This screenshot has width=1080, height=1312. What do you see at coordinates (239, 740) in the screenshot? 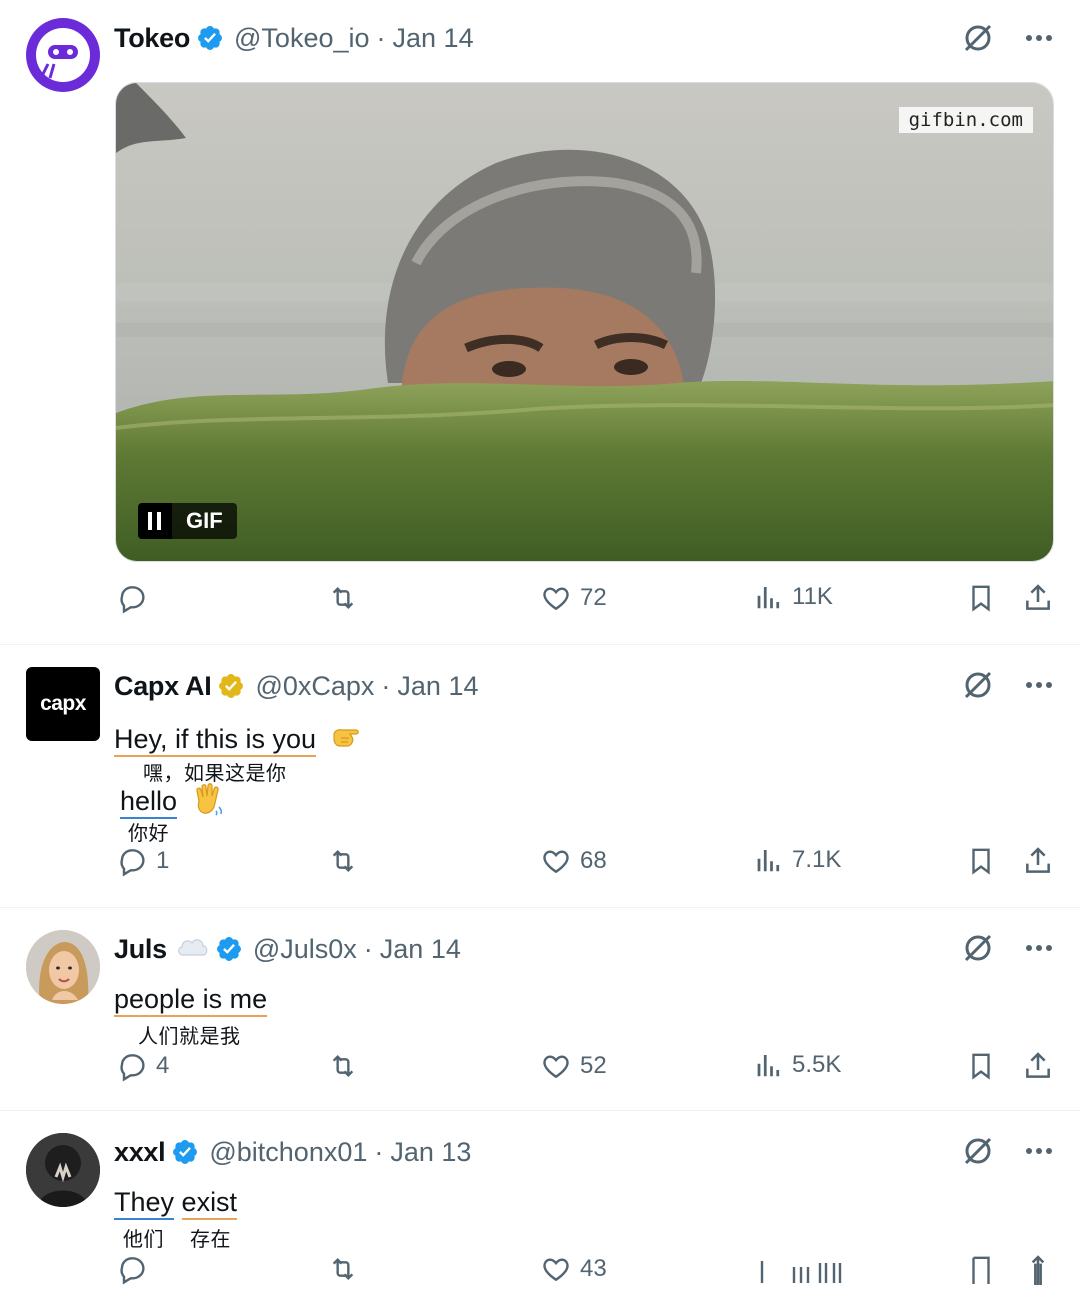
I see `post-text-line: Hey, if this is you` at bounding box center [239, 740].